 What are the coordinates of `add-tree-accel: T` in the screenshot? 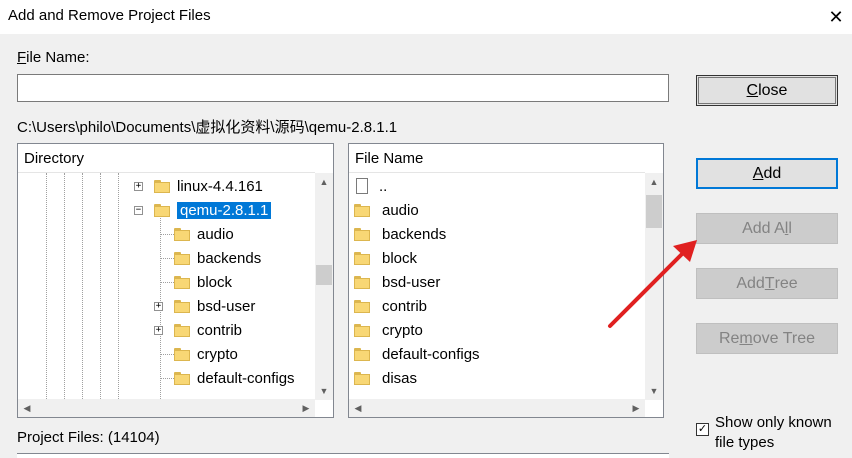 It's located at (769, 283).